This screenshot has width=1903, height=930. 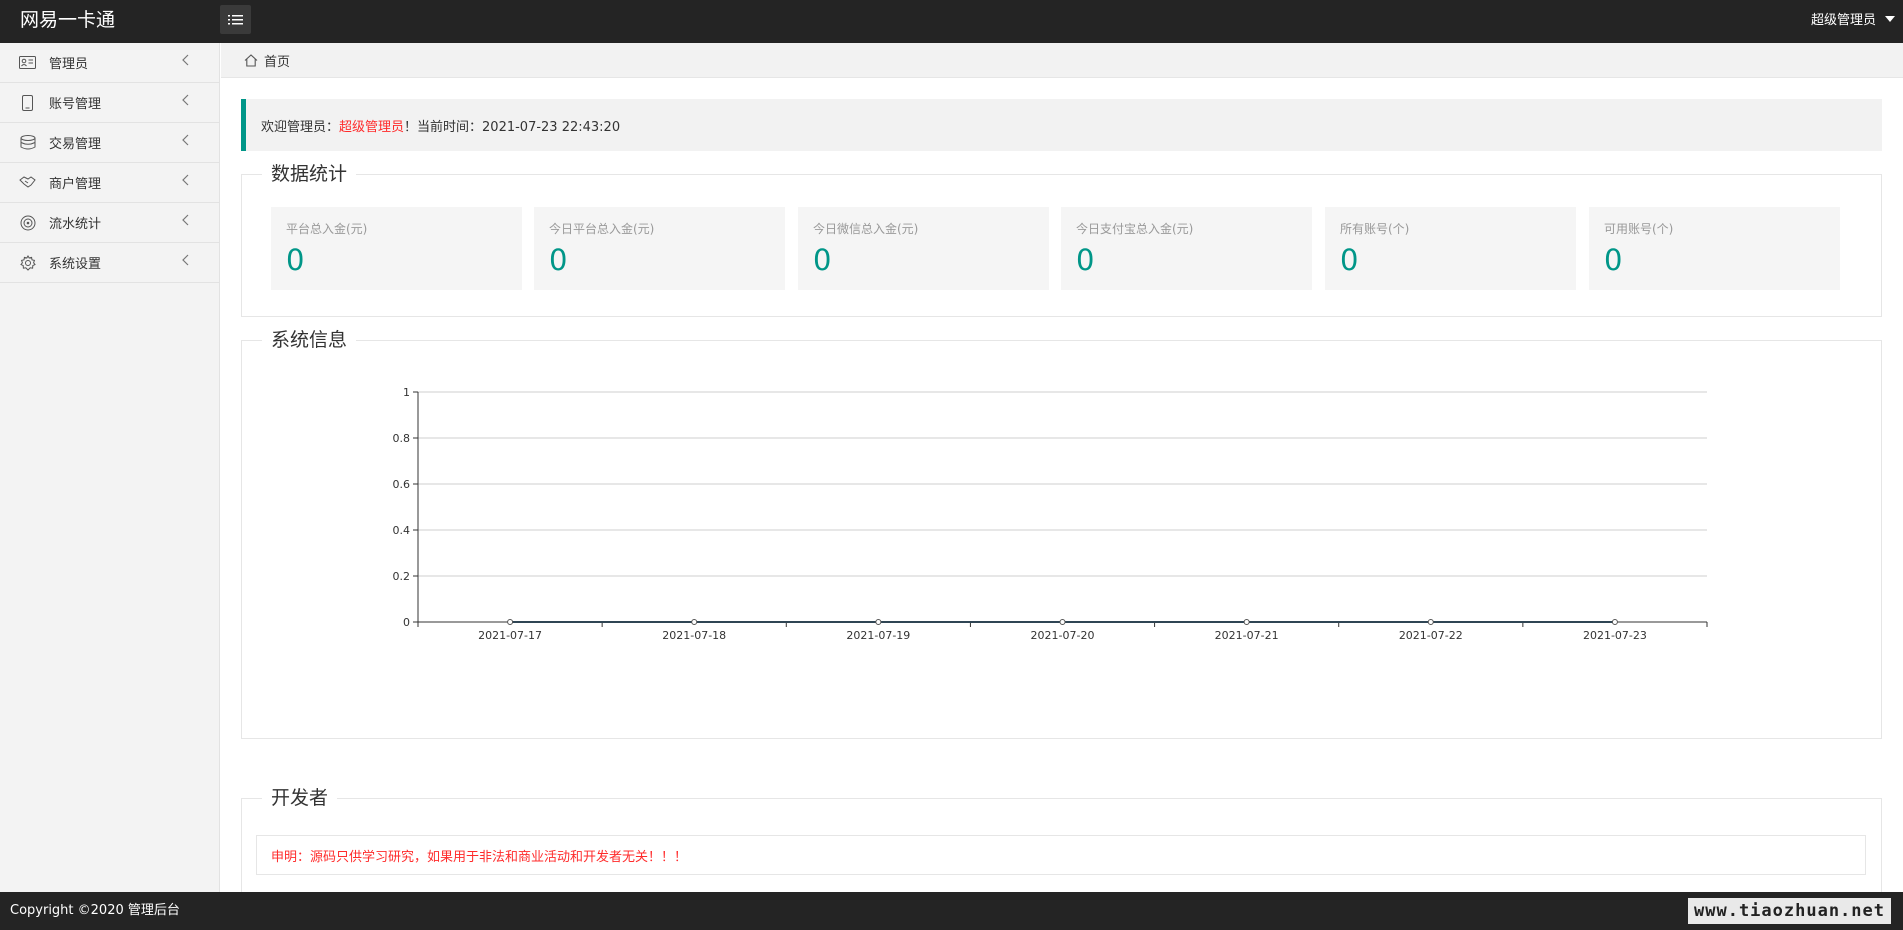 What do you see at coordinates (1375, 229) in the screenshot?
I see `stat-label: 所有账号(个)` at bounding box center [1375, 229].